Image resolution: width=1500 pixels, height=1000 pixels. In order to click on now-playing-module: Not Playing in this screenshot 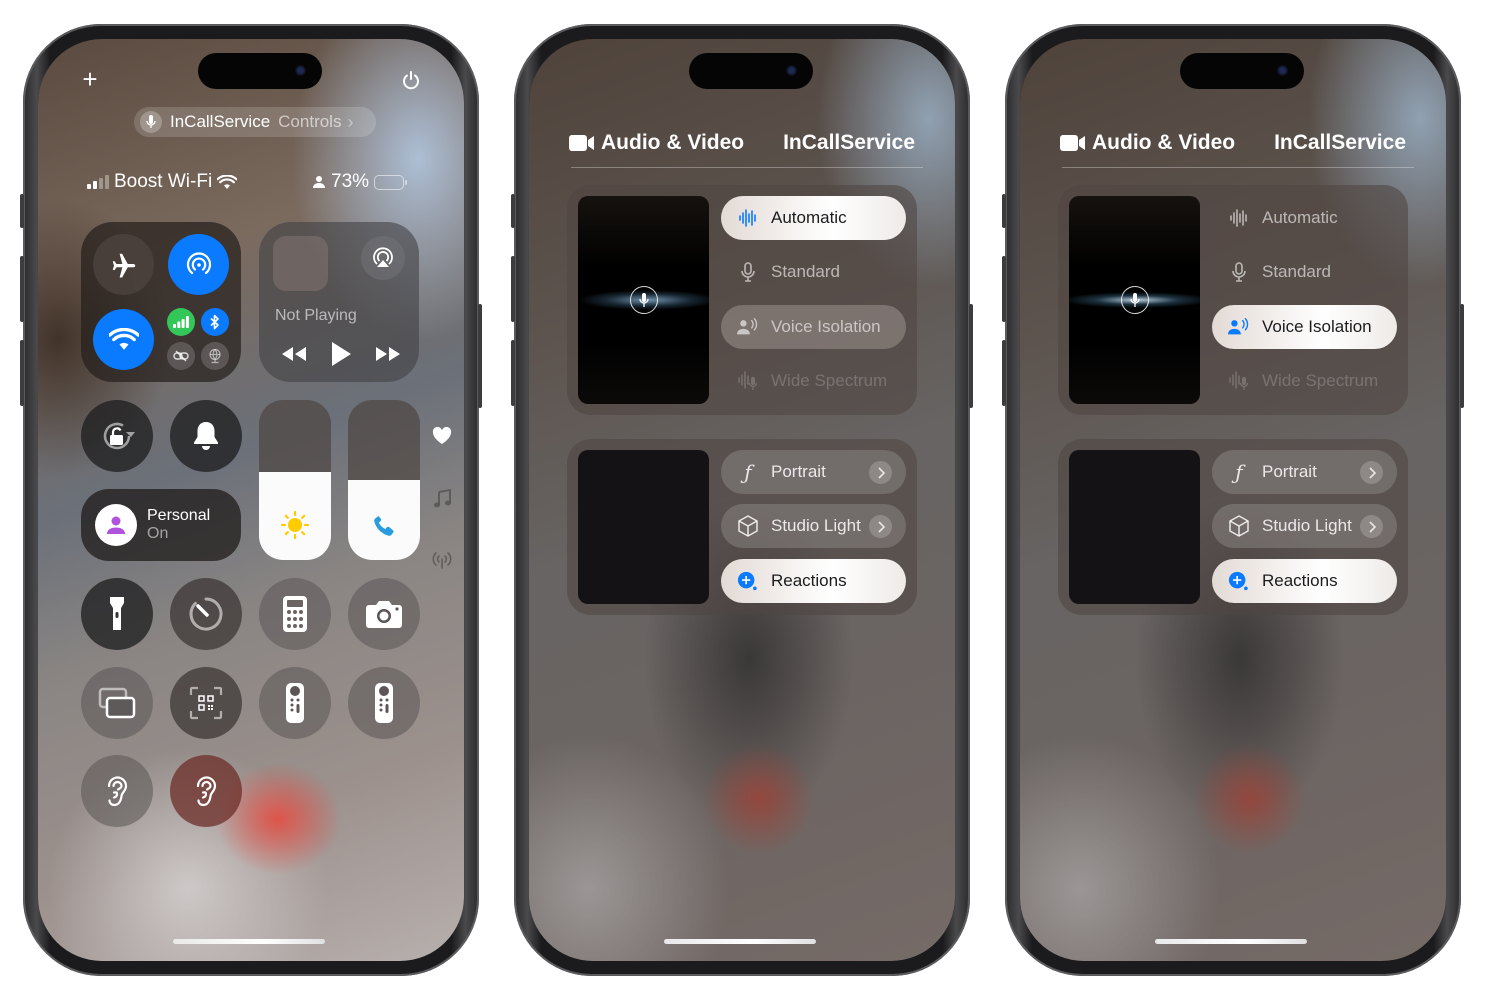, I will do `click(339, 302)`.